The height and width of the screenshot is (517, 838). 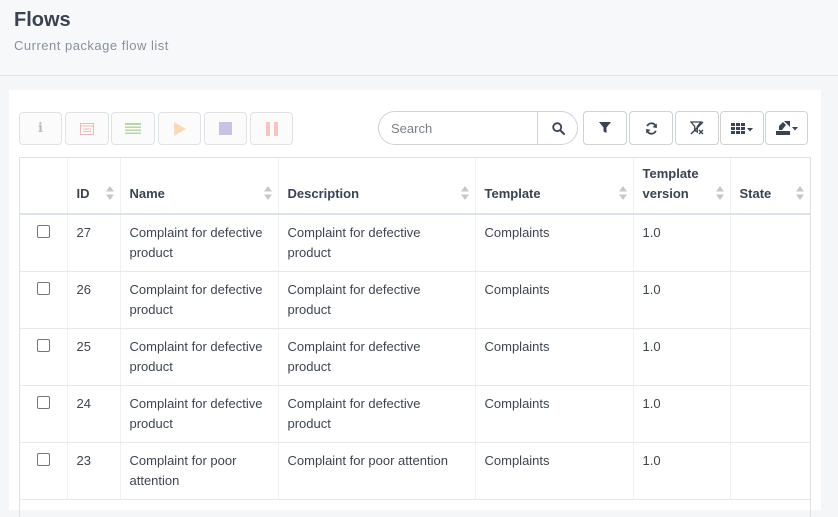 I want to click on page-title: Flows, so click(x=42, y=20).